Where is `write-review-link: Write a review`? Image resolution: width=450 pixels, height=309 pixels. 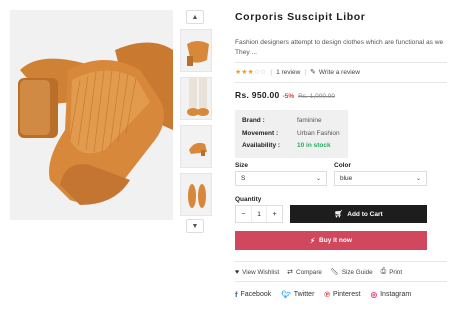
write-review-link: Write a review is located at coordinates (339, 72).